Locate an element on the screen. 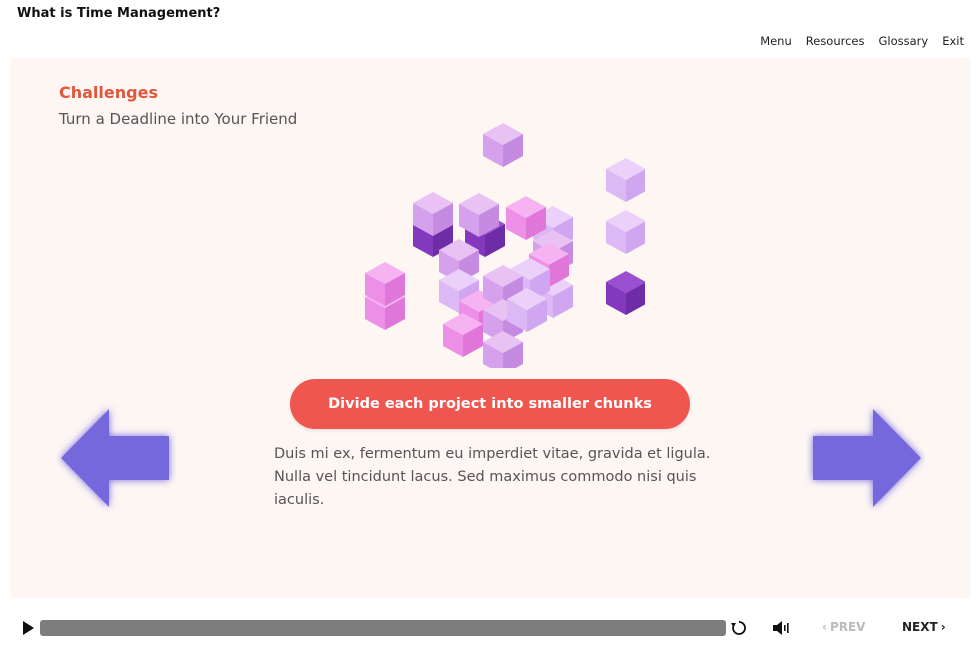 The width and height of the screenshot is (980, 658). prev-button: ‹ PREV is located at coordinates (843, 627).